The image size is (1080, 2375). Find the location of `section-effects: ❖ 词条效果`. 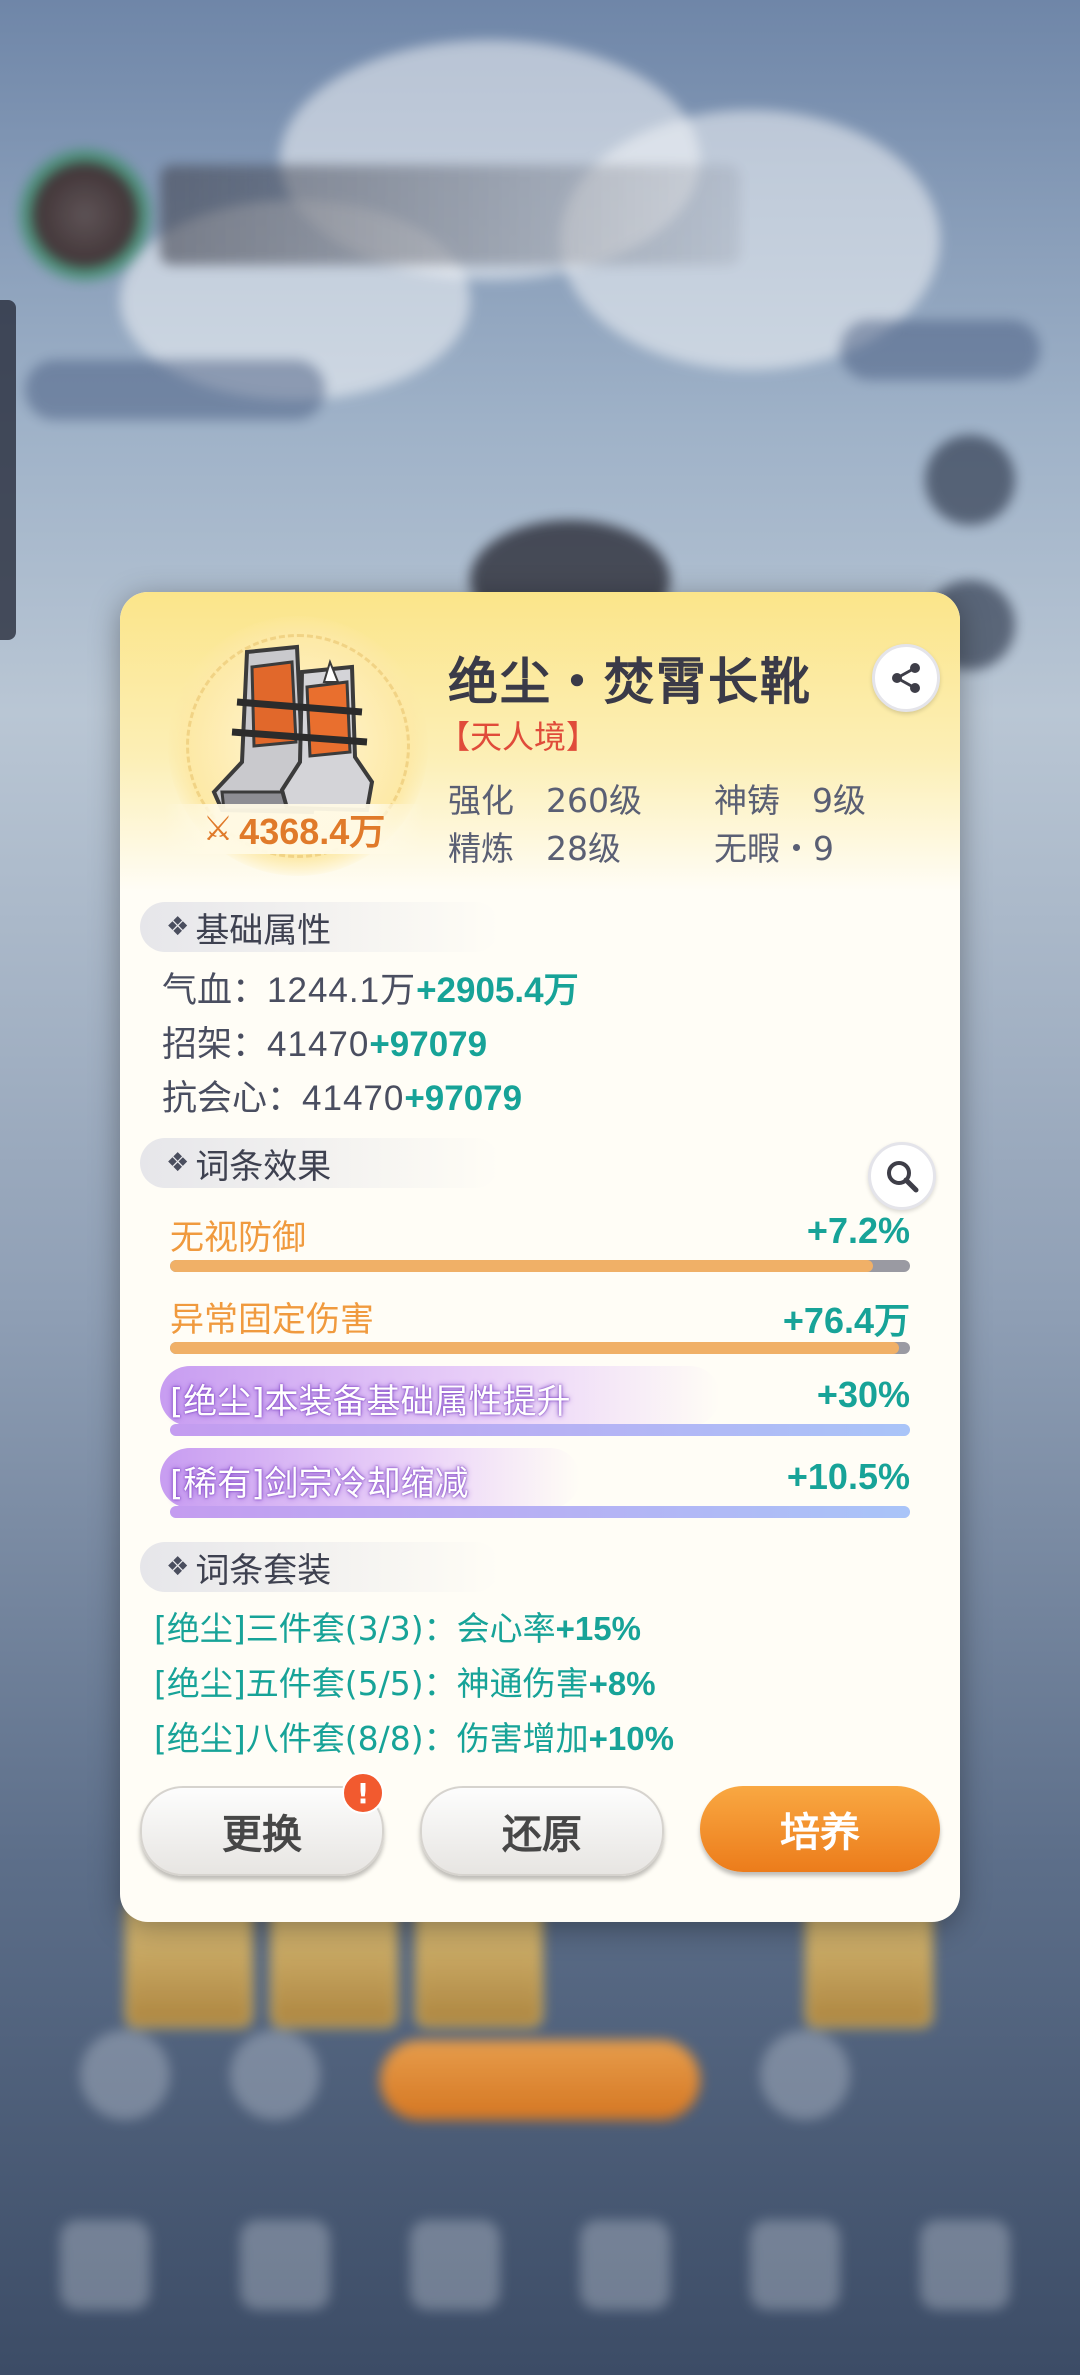

section-effects: ❖ 词条效果 is located at coordinates (320, 1163).